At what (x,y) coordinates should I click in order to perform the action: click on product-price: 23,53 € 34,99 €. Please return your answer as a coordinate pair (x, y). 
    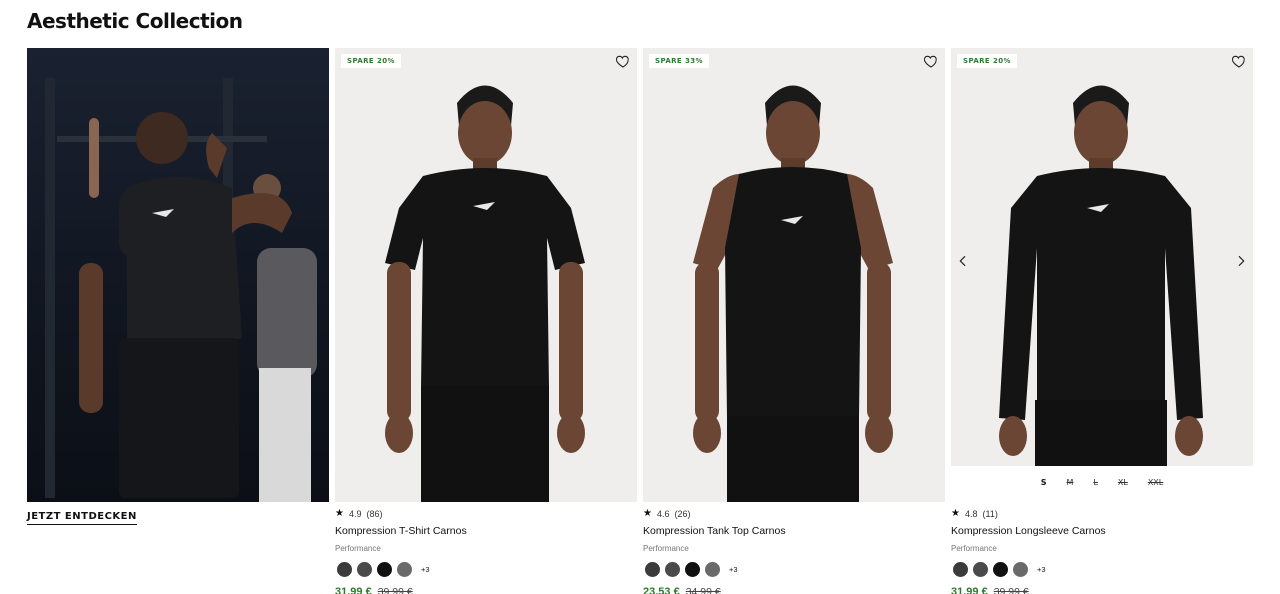
    Looking at the image, I should click on (794, 590).